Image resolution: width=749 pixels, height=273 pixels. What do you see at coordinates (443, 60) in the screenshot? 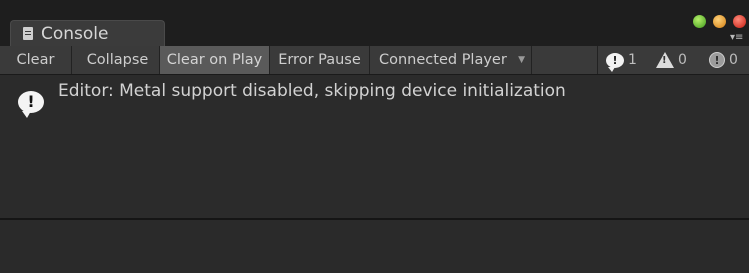
I see `connected-player-label: Connected Player` at bounding box center [443, 60].